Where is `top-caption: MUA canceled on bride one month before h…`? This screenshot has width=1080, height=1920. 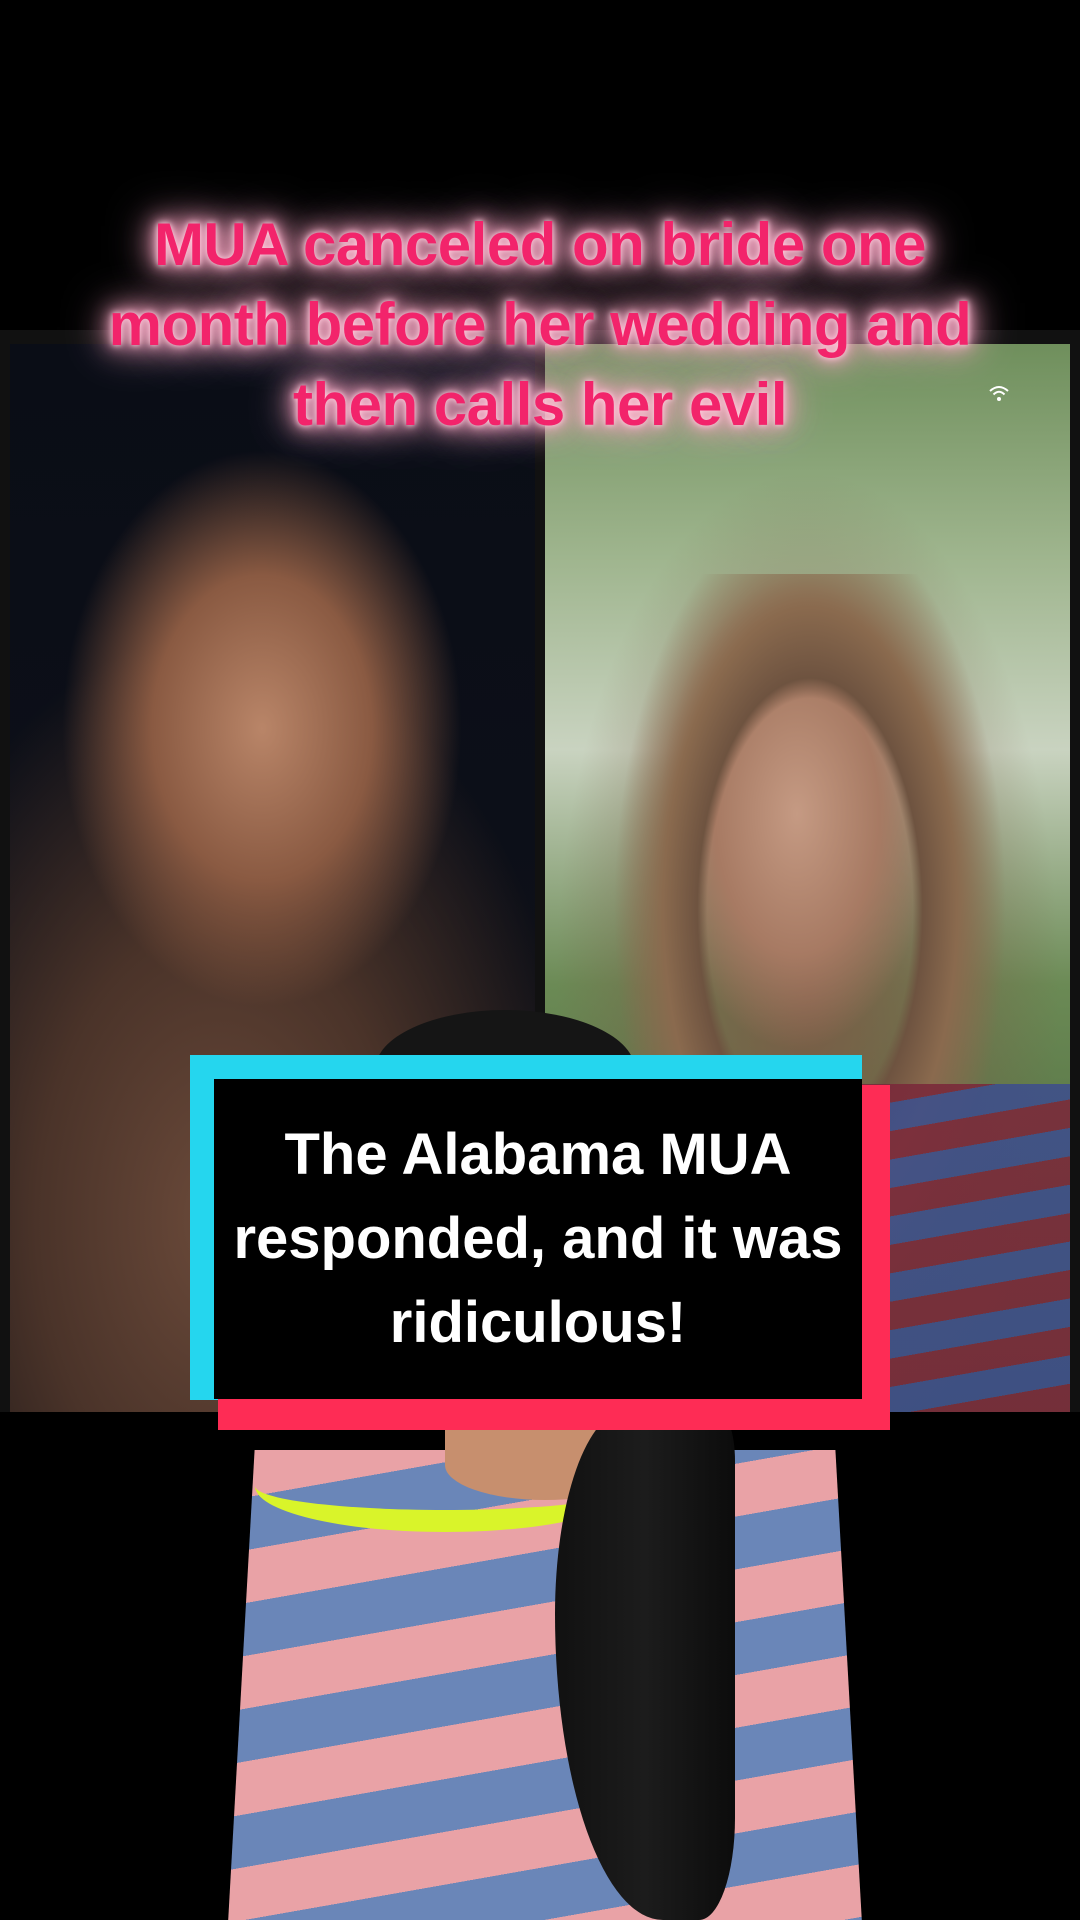 top-caption: MUA canceled on bride one month before h… is located at coordinates (540, 324).